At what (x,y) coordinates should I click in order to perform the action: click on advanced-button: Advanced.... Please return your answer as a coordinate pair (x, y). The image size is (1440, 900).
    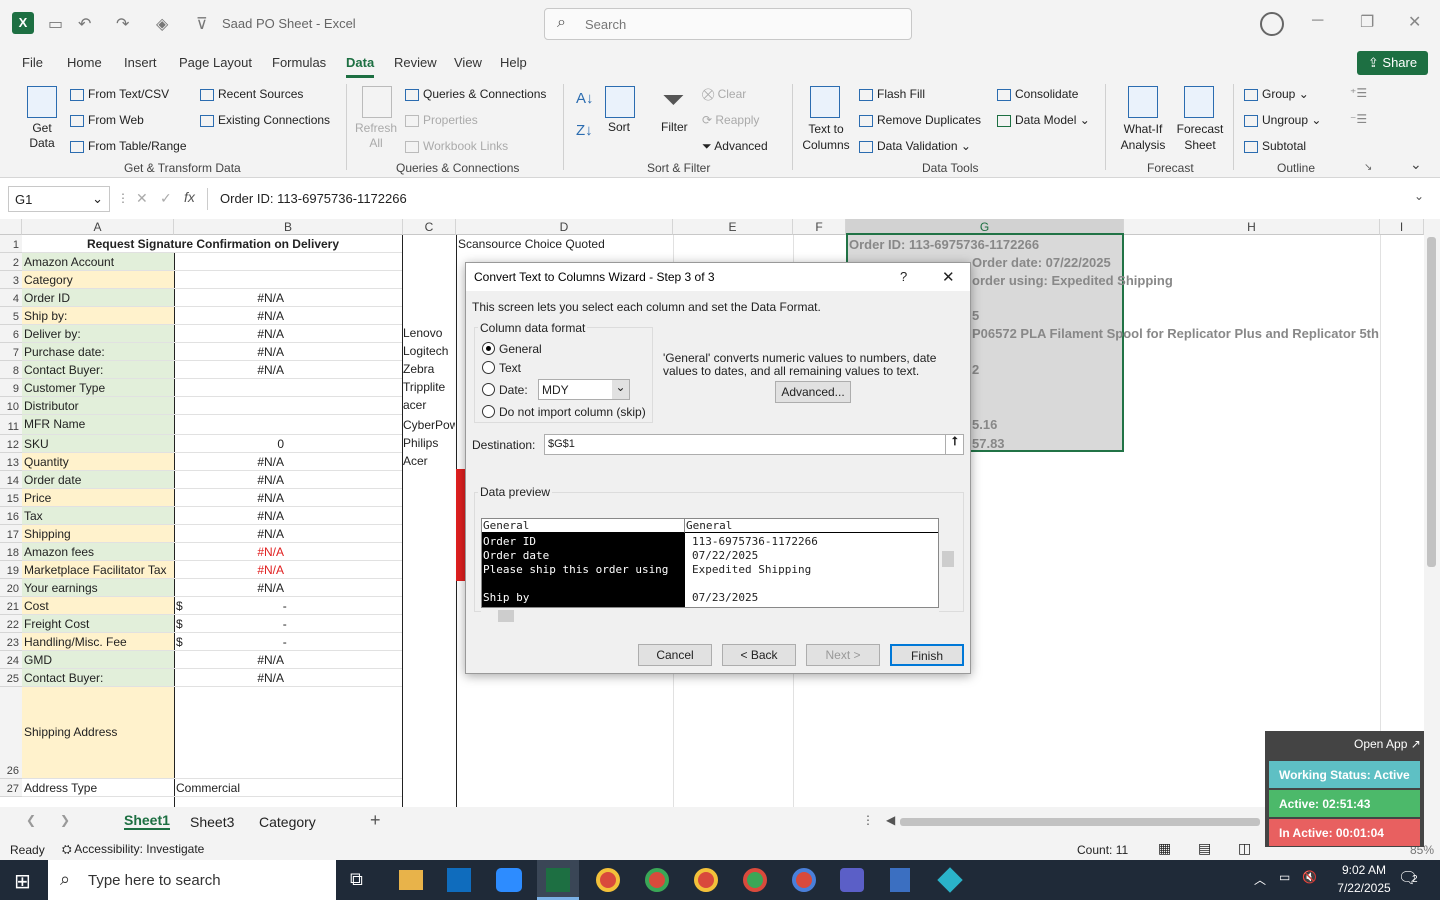
    Looking at the image, I should click on (813, 392).